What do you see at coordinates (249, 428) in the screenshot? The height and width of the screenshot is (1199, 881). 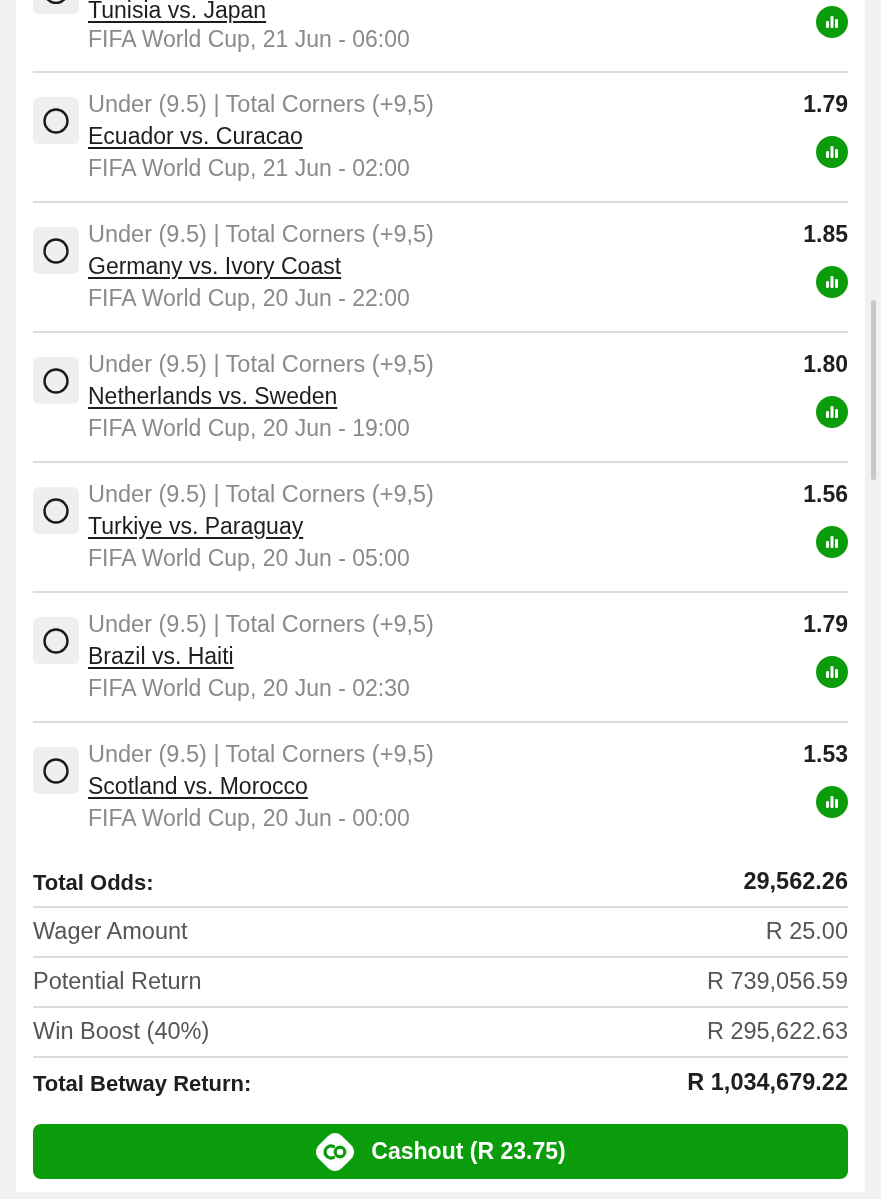 I see `event-info: FIFA World Cup, 20 Jun - 19:00` at bounding box center [249, 428].